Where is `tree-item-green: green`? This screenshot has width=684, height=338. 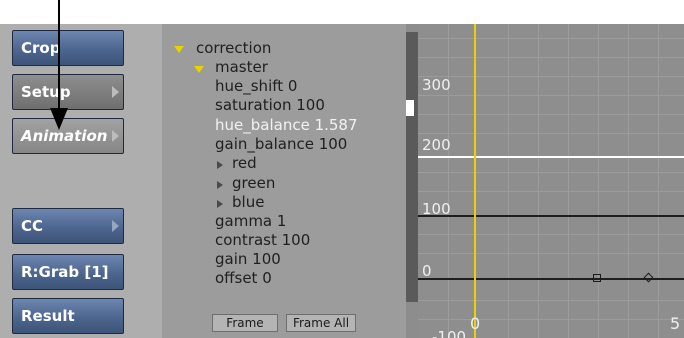 tree-item-green: green is located at coordinates (253, 183).